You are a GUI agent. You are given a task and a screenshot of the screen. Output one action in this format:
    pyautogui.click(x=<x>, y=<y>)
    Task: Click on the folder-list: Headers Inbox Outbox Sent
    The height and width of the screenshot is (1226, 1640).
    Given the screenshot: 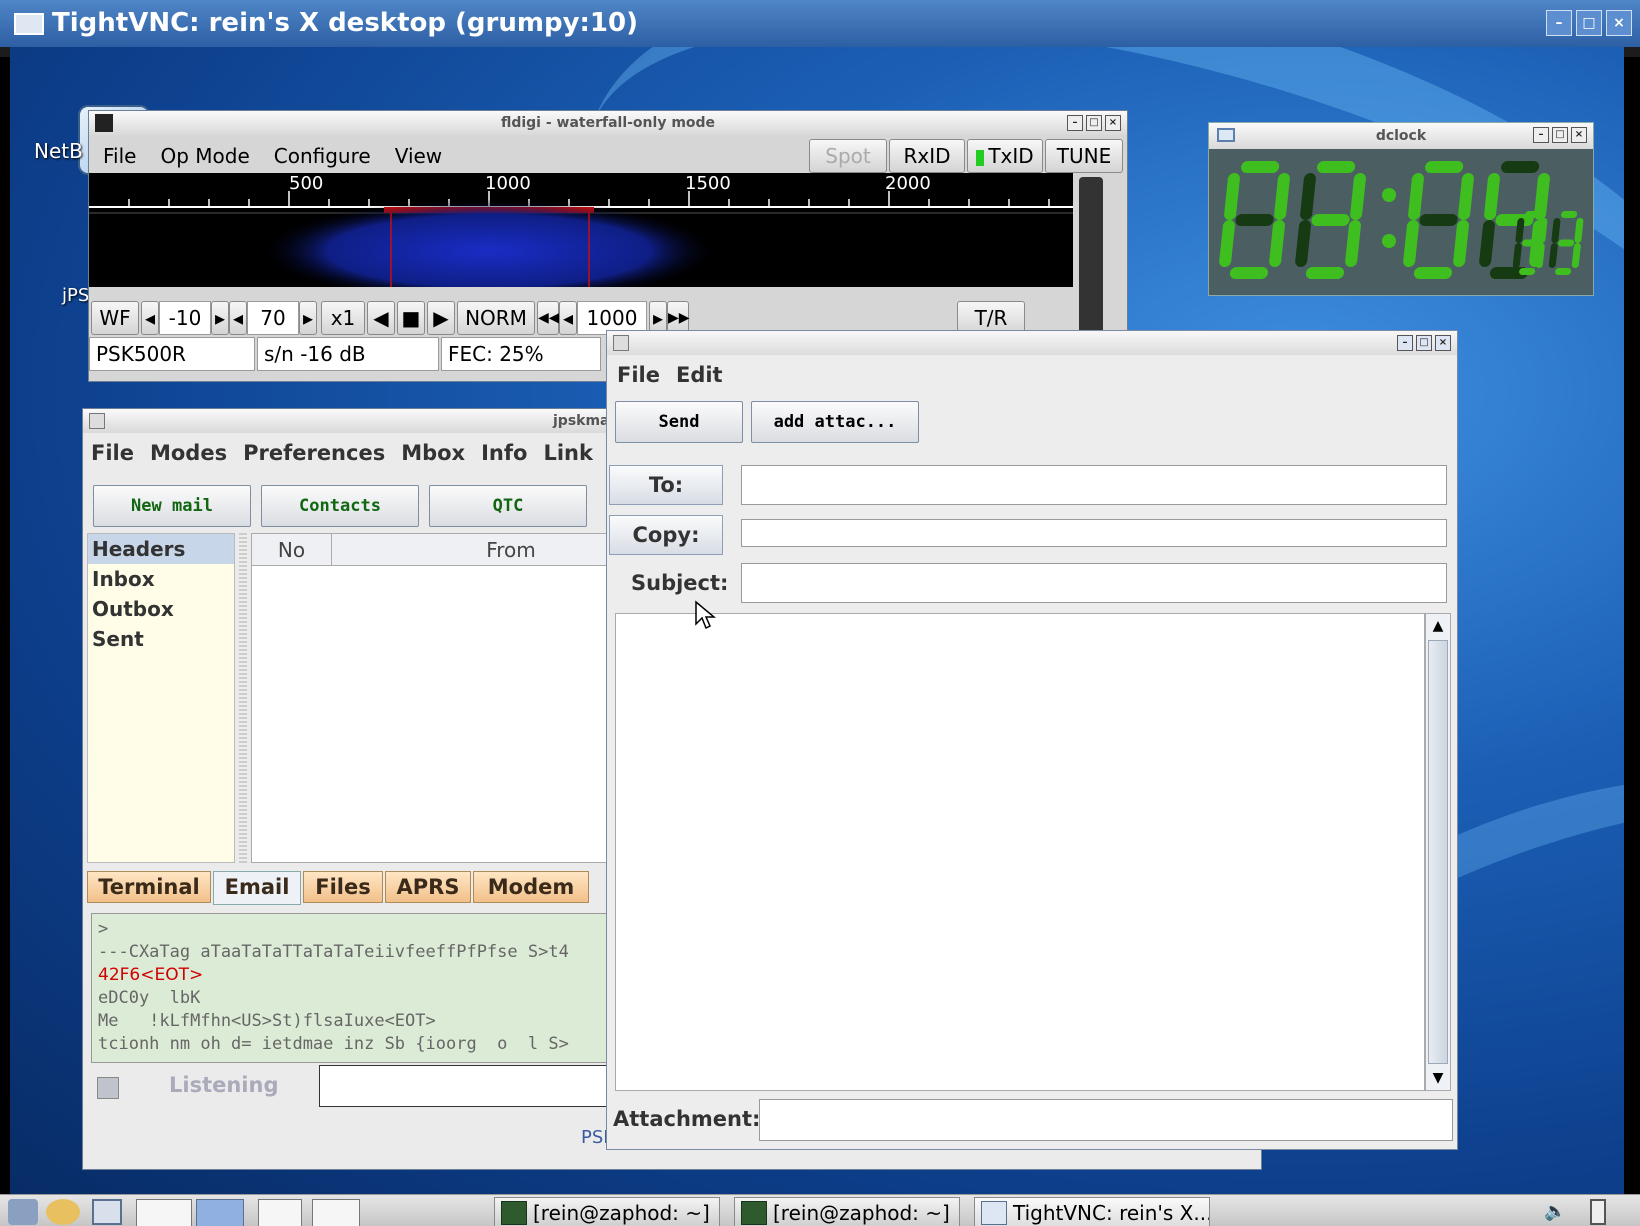 What is the action you would take?
    pyautogui.click(x=161, y=698)
    